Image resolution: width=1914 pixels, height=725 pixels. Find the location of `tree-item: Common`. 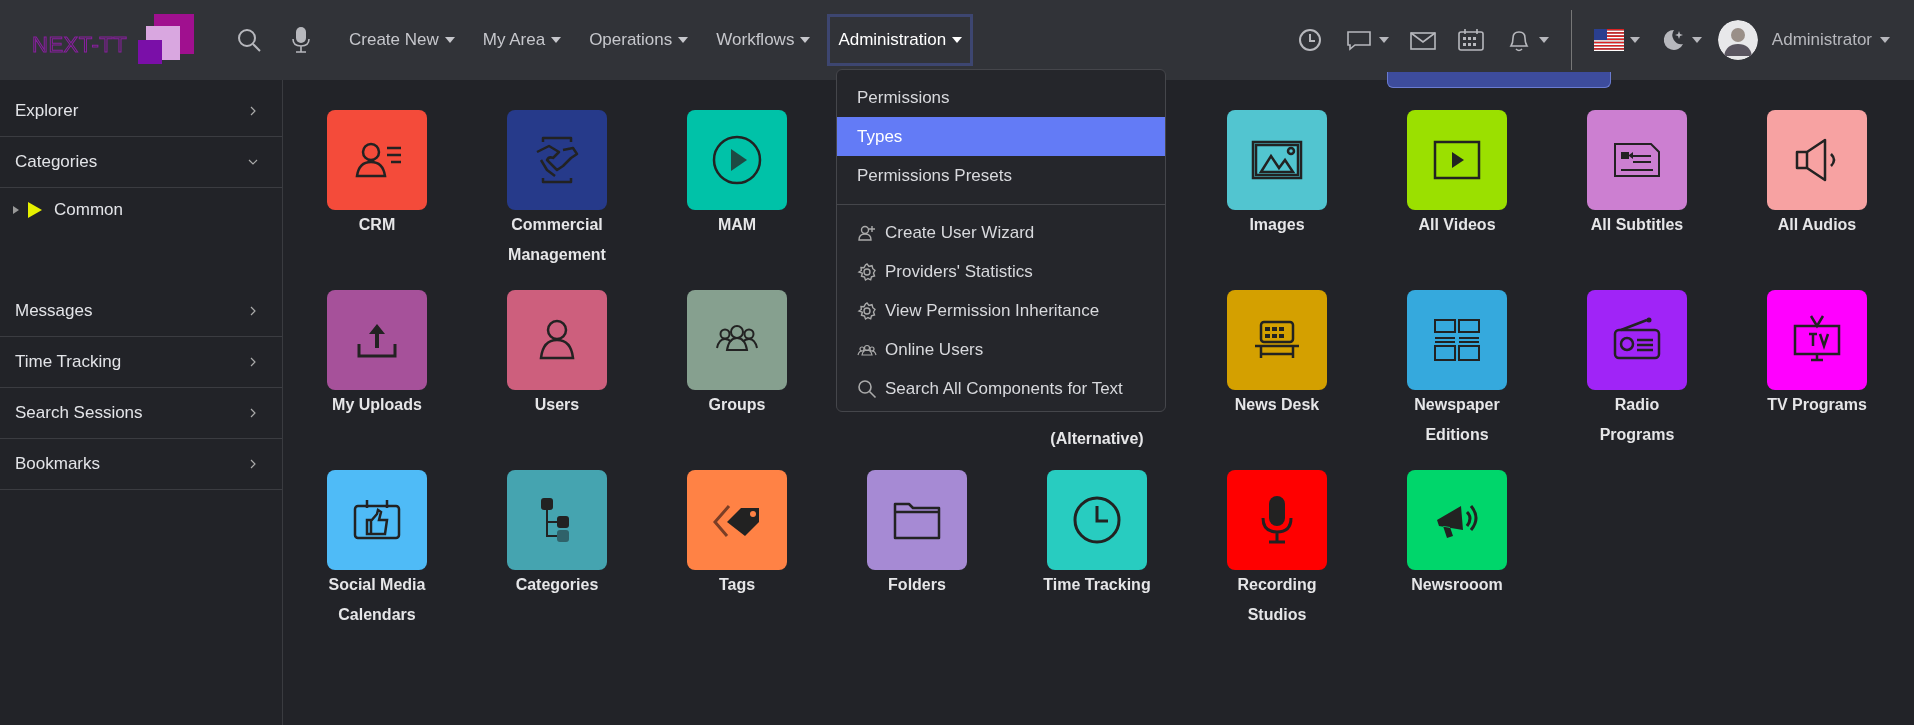

tree-item: Common is located at coordinates (88, 210).